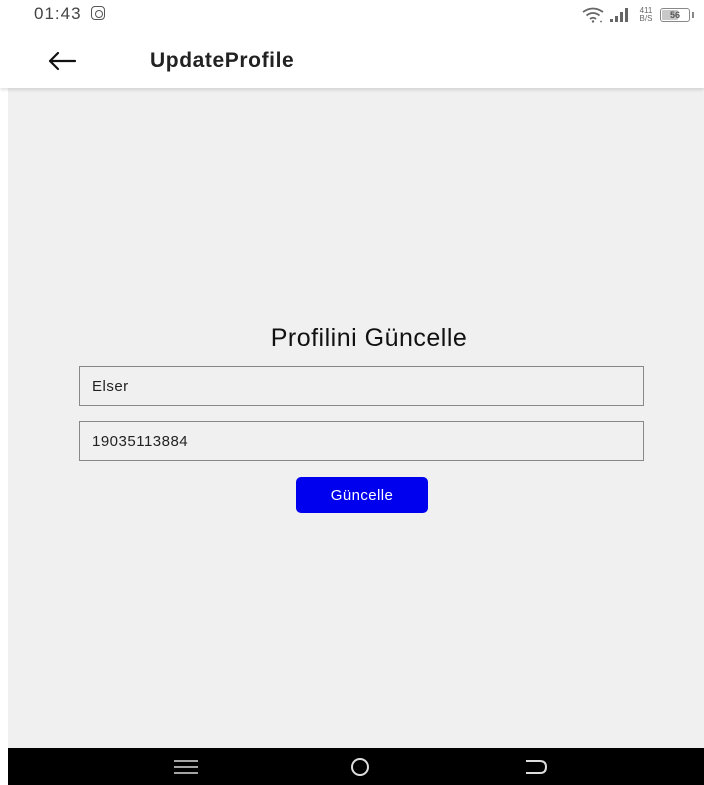 This screenshot has height=785, width=704. I want to click on app-bar: UpdateProfile, so click(352, 61).